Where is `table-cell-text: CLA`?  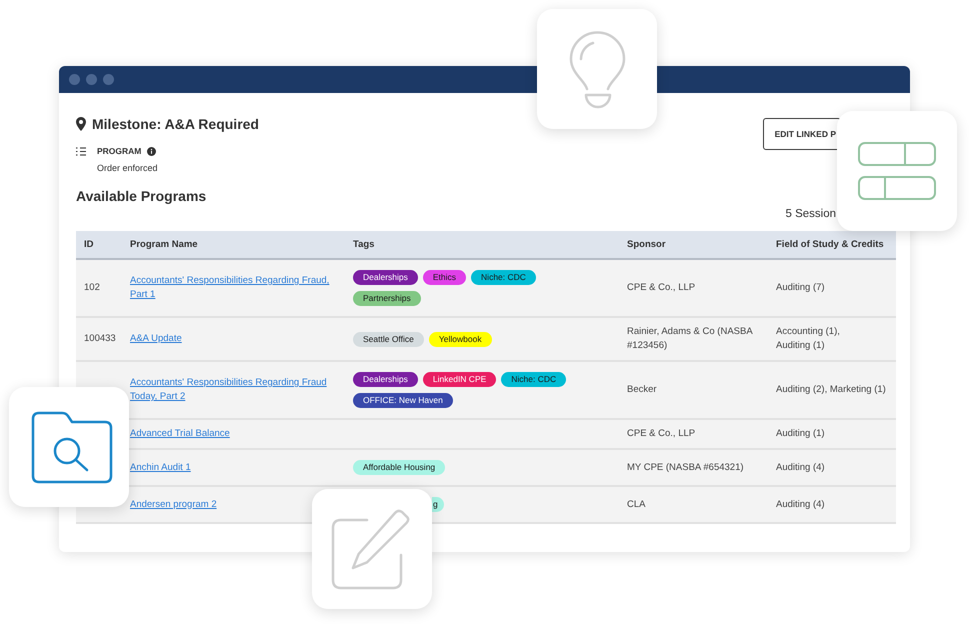 table-cell-text: CLA is located at coordinates (636, 505).